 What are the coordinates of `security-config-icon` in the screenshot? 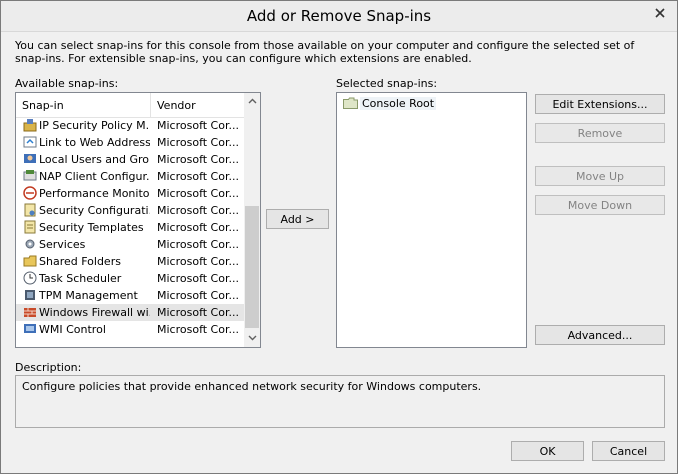 It's located at (30, 210).